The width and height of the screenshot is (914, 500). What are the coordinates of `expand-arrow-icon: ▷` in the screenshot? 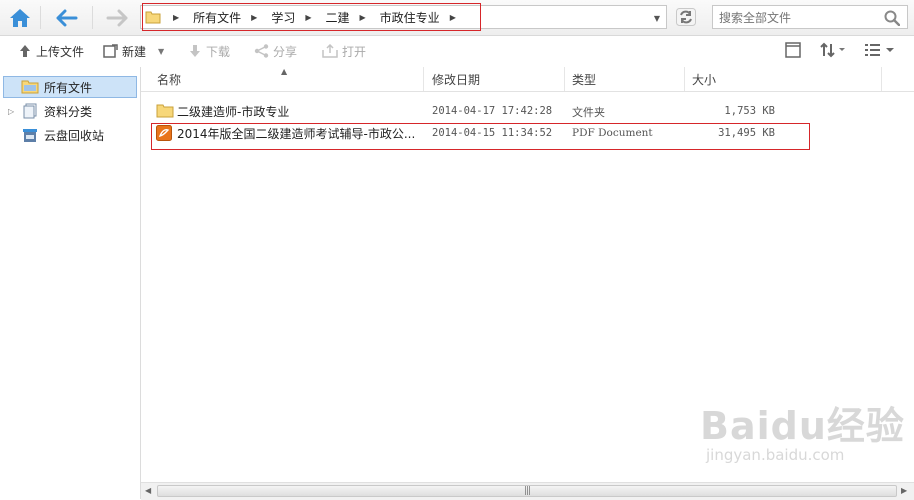 It's located at (11, 111).